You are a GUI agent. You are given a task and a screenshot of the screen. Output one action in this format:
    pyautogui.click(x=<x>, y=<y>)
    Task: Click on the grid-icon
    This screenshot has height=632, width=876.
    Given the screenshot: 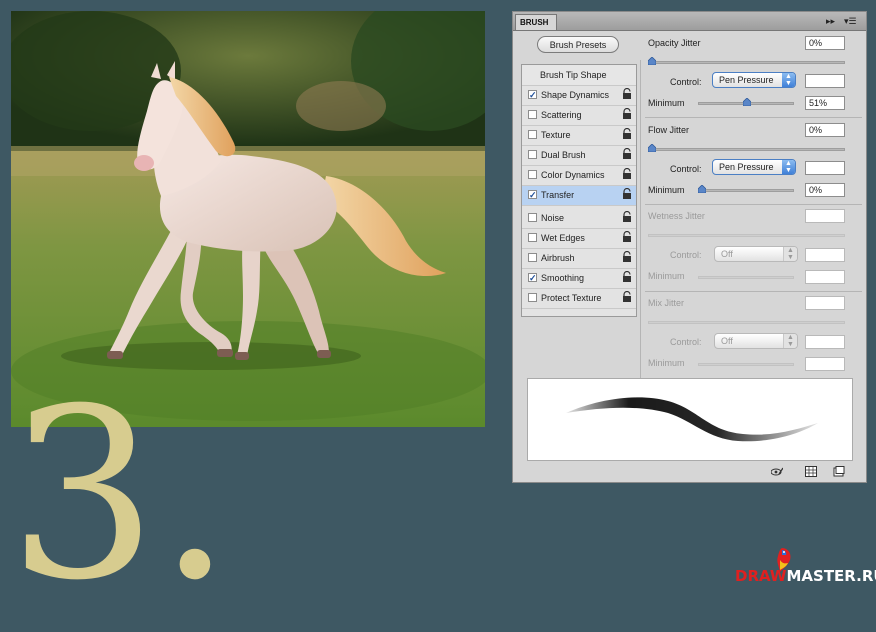 What is the action you would take?
    pyautogui.click(x=811, y=471)
    